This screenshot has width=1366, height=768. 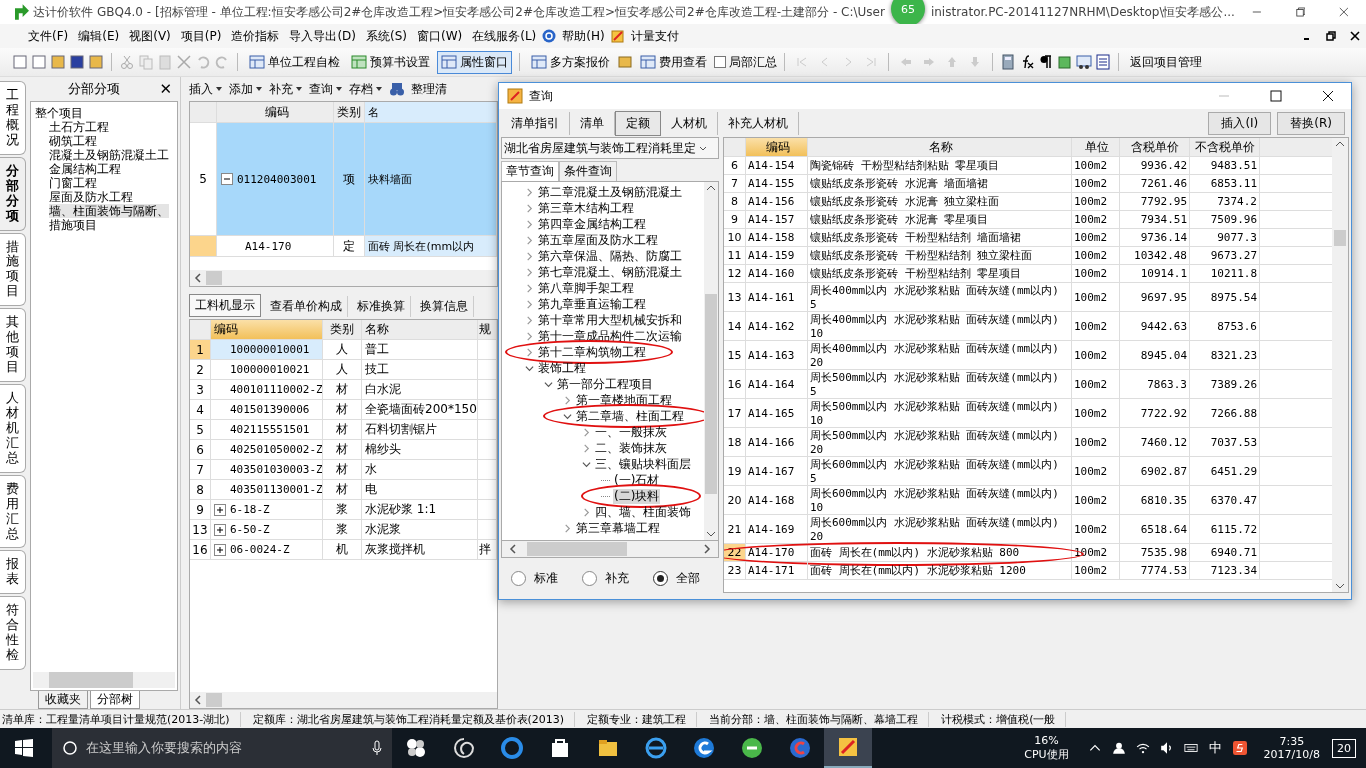 What do you see at coordinates (429, 89) in the screenshot?
I see `toolbar-button: 整理清` at bounding box center [429, 89].